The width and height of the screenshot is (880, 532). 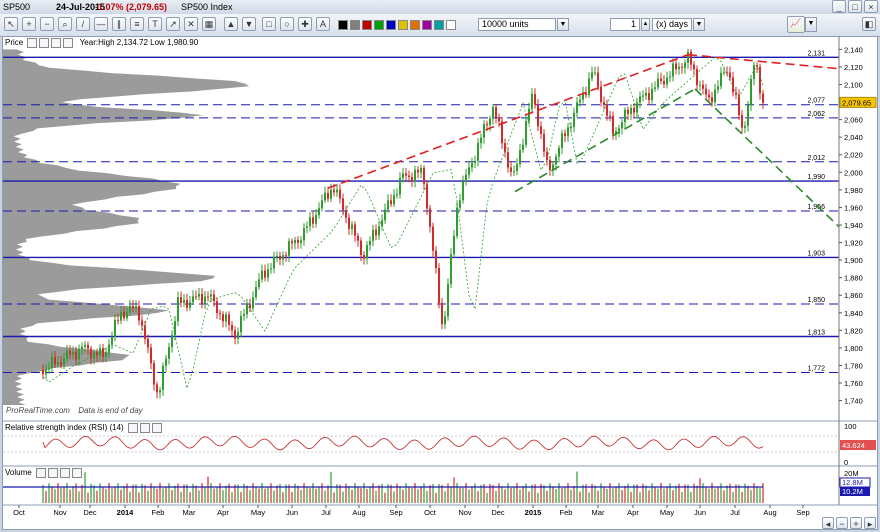 What do you see at coordinates (811, 24) in the screenshot?
I see `chart-type-dropdown-icon: ▼` at bounding box center [811, 24].